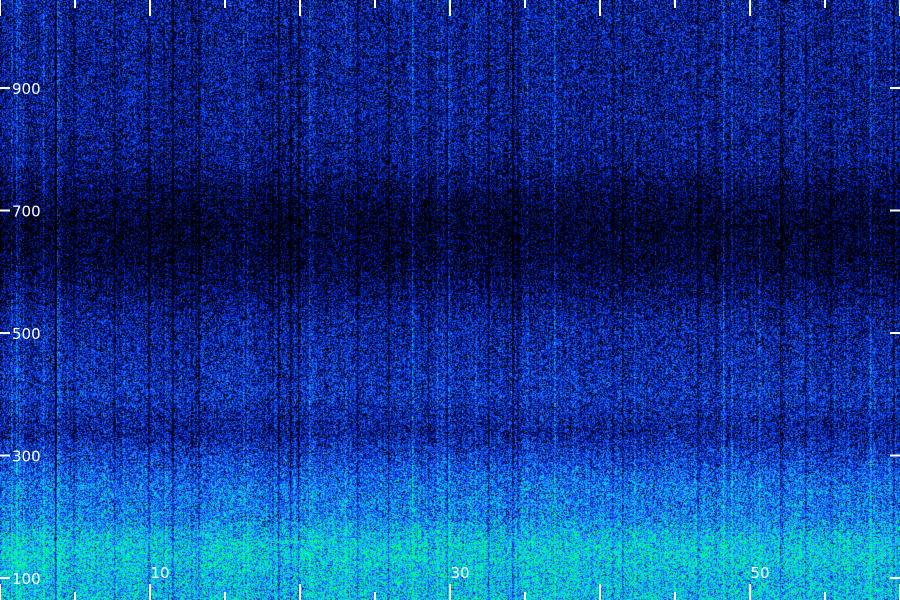  What do you see at coordinates (459, 573) in the screenshot?
I see `x-tick-label: 30` at bounding box center [459, 573].